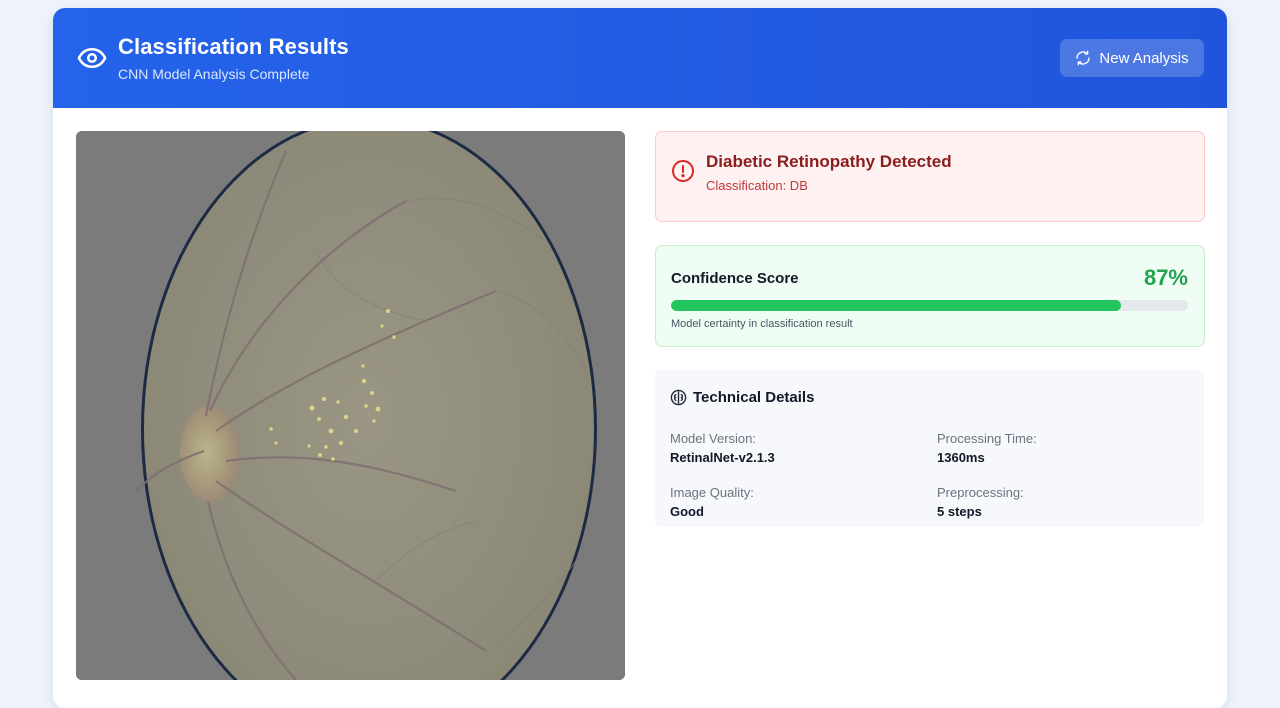 Image resolution: width=1280 pixels, height=708 pixels. I want to click on diagnosis-title: Diabetic Retinopathy Detected, so click(829, 161).